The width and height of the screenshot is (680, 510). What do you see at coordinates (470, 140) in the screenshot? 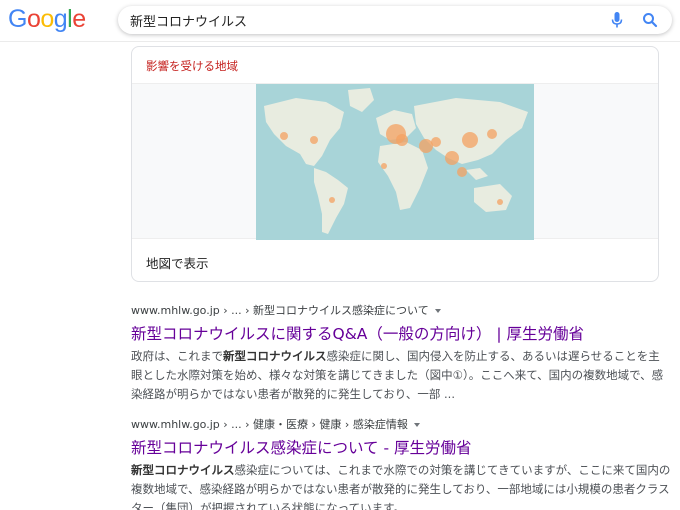
I see `hotspot-china` at bounding box center [470, 140].